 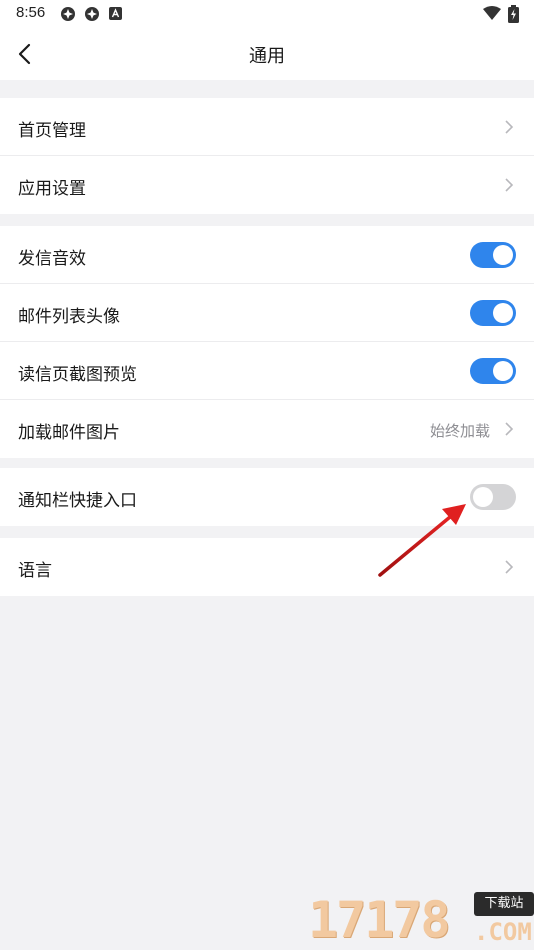 What do you see at coordinates (504, 904) in the screenshot?
I see `watermark-badge: 下载站` at bounding box center [504, 904].